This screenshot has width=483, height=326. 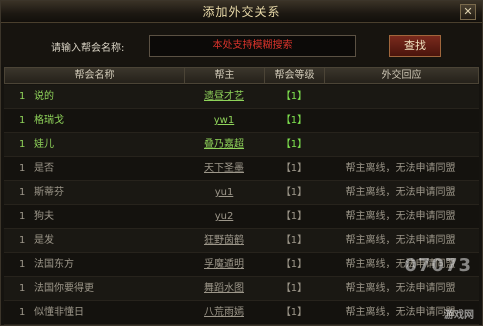 I want to click on leader-link: 叠乃嘉超, so click(x=224, y=144).